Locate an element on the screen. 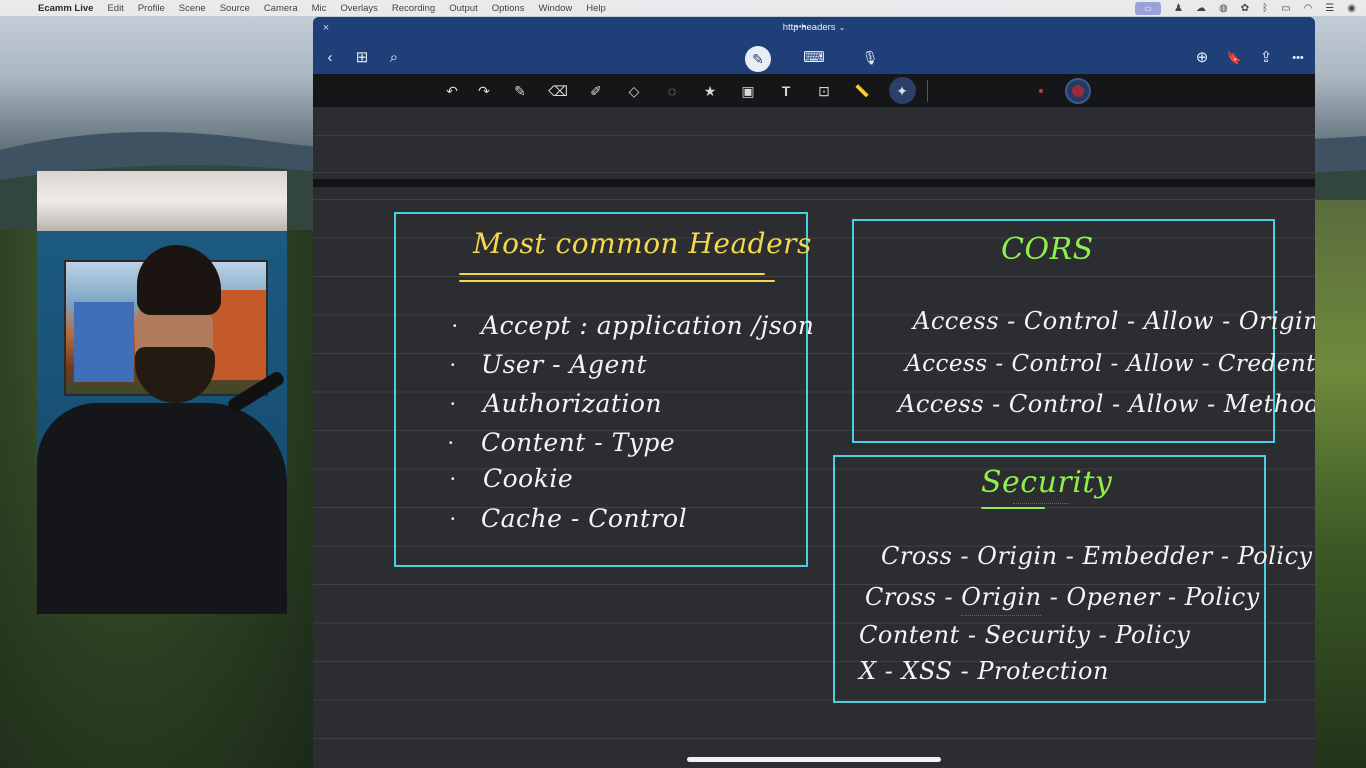 The height and width of the screenshot is (768, 1366). pen-tool-icon: ✎ is located at coordinates (520, 91).